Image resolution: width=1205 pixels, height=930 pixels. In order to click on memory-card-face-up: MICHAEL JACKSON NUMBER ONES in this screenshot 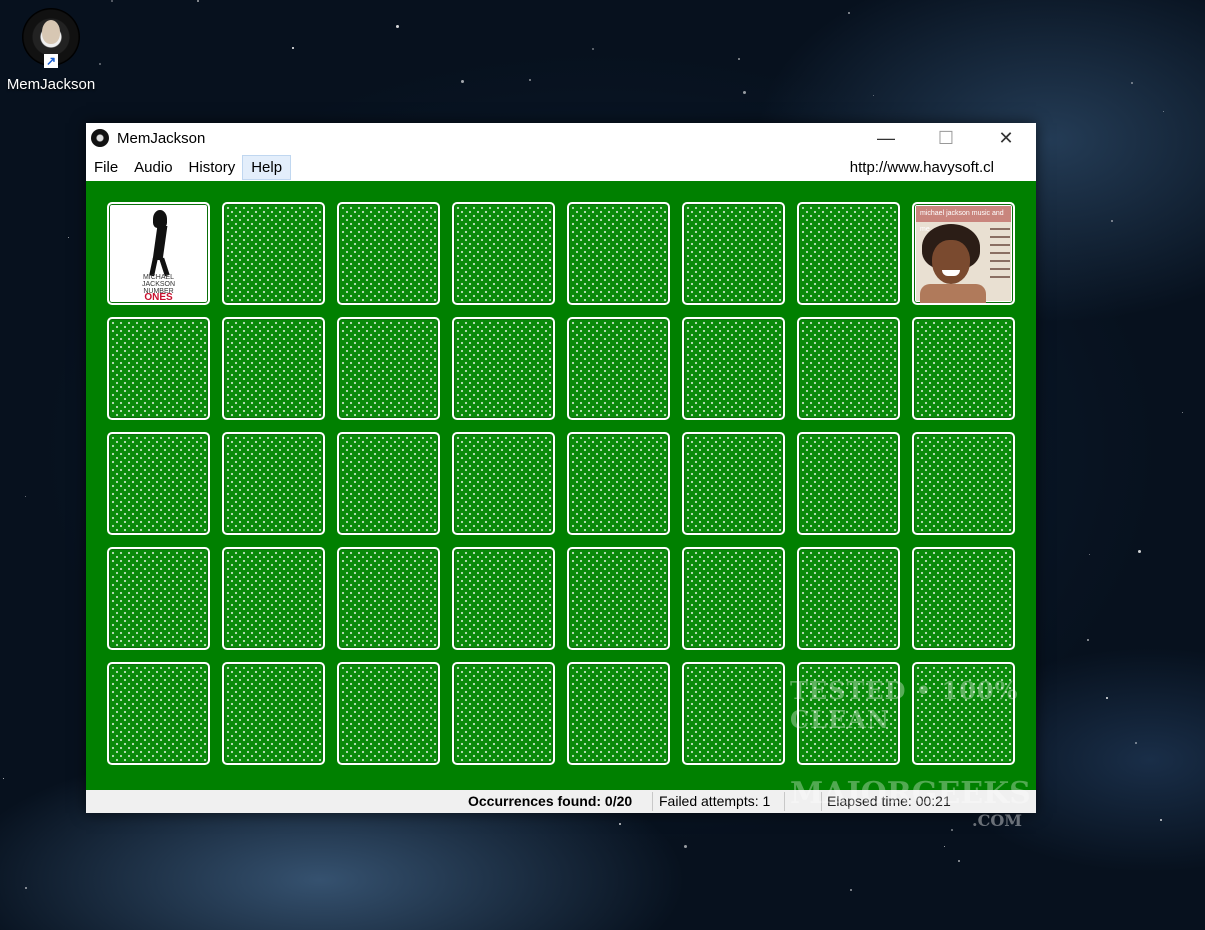, I will do `click(158, 253)`.